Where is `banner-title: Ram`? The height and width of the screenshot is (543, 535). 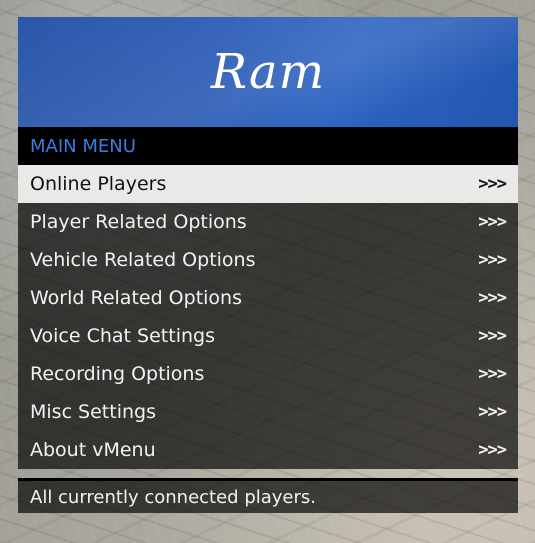 banner-title: Ram is located at coordinates (268, 72).